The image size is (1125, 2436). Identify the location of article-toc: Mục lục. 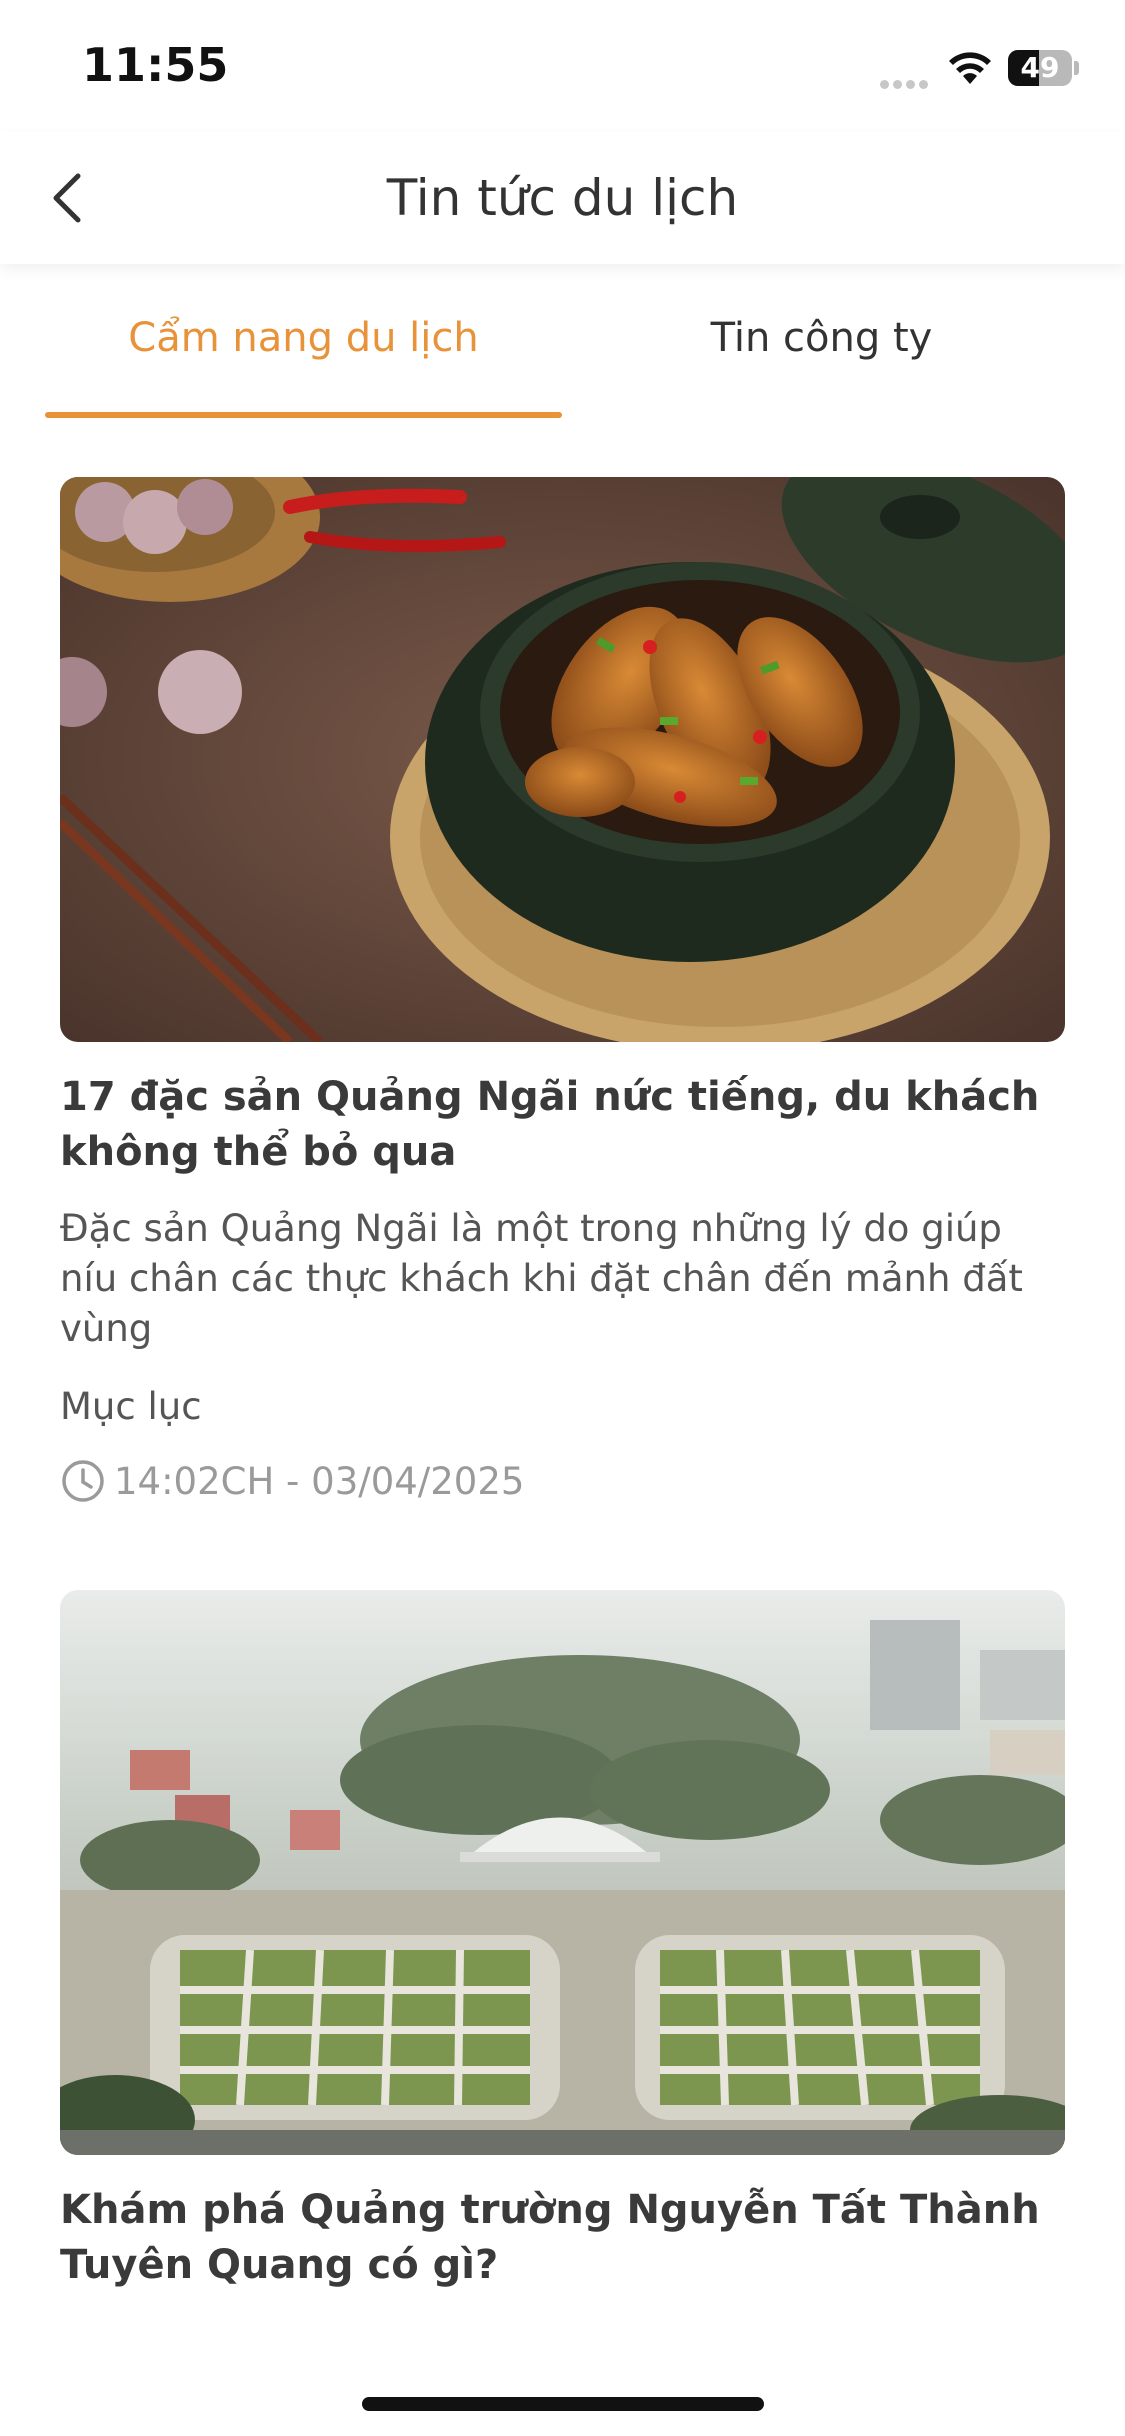
(131, 1406).